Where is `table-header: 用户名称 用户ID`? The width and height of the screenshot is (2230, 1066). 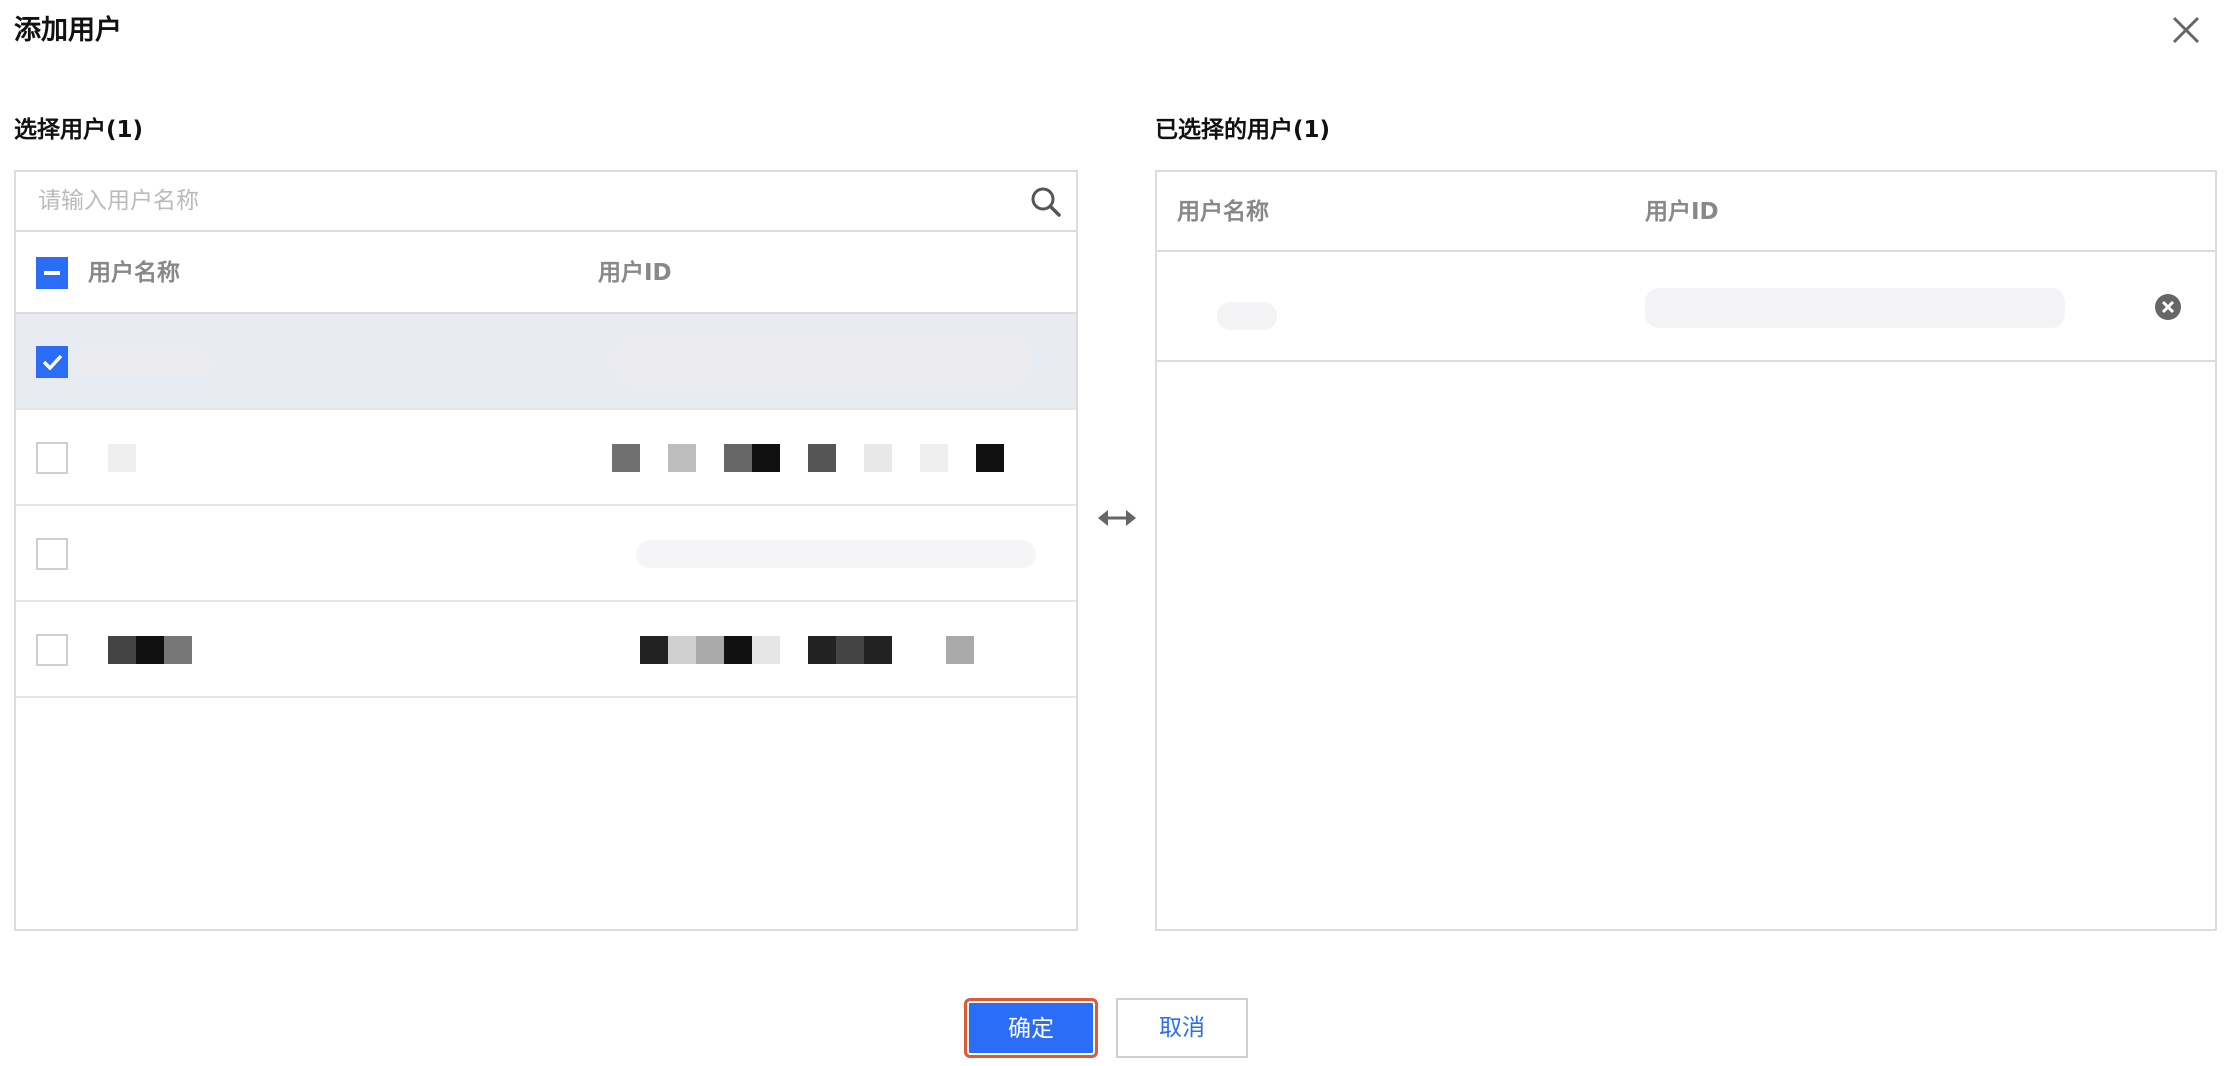
table-header: 用户名称 用户ID is located at coordinates (546, 273).